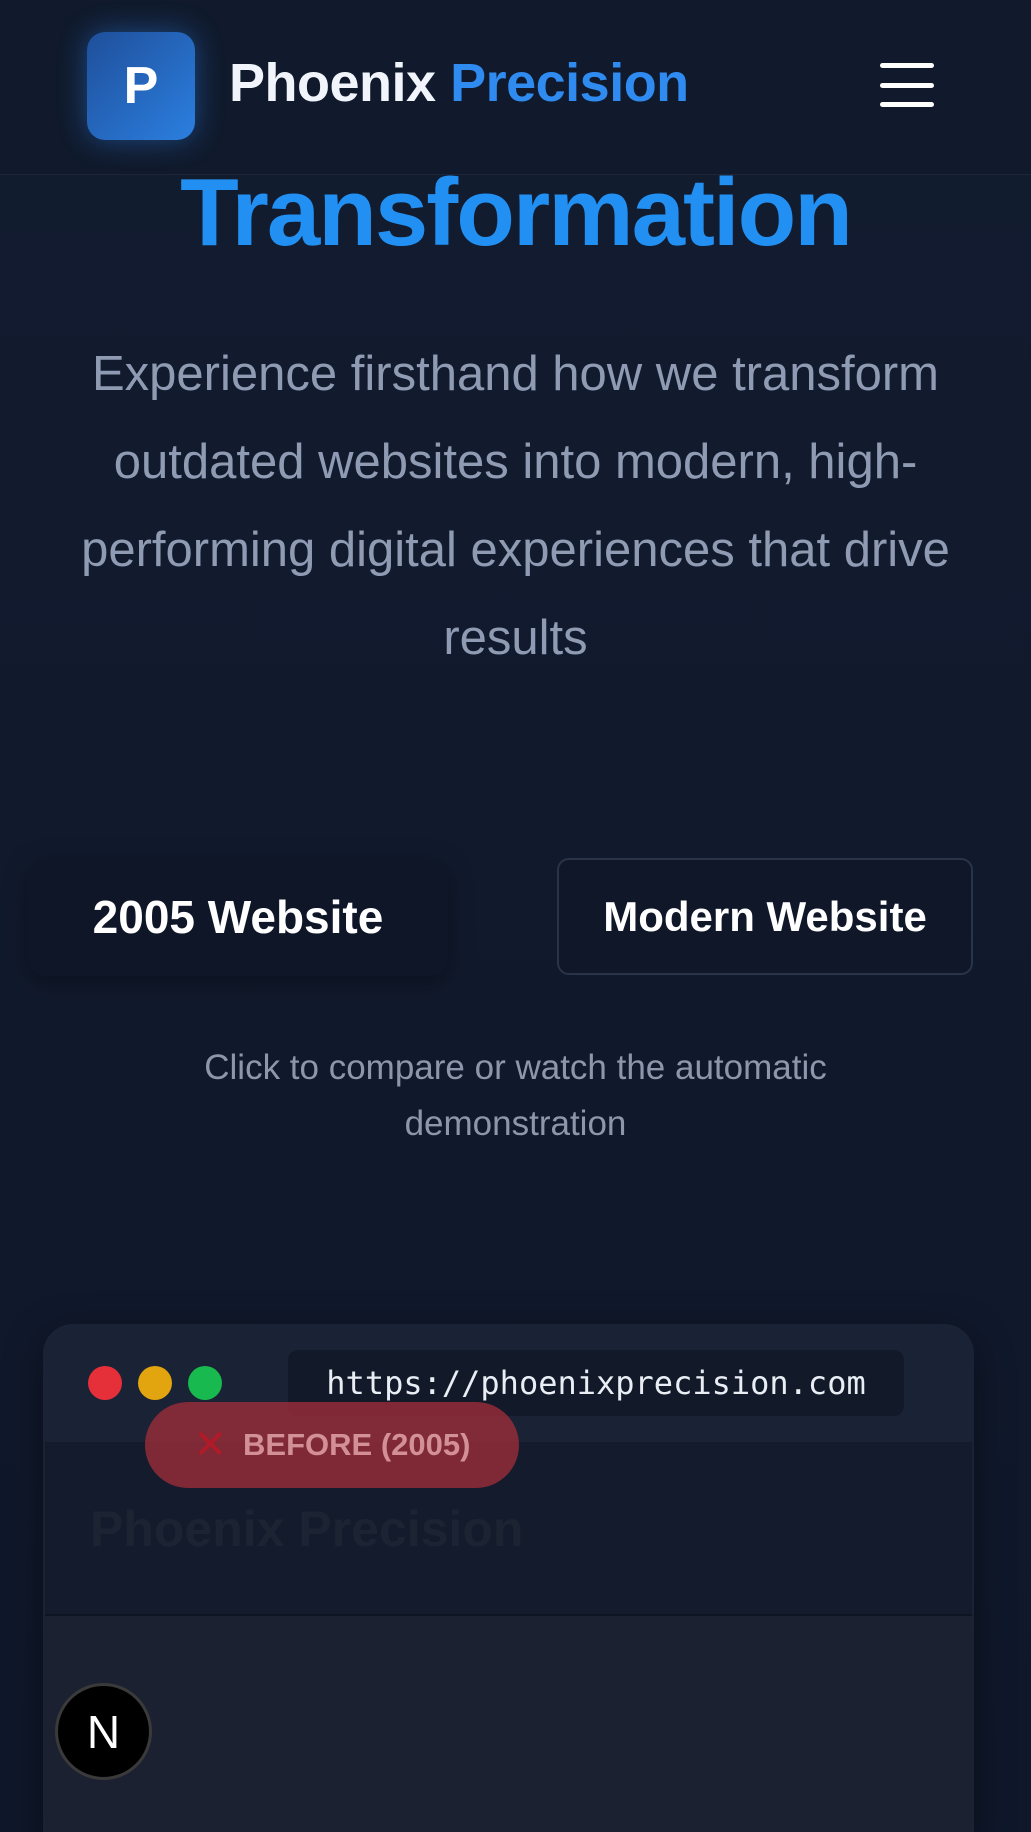 The image size is (1031, 1832). I want to click on brand-name-part2: Precision, so click(569, 83).